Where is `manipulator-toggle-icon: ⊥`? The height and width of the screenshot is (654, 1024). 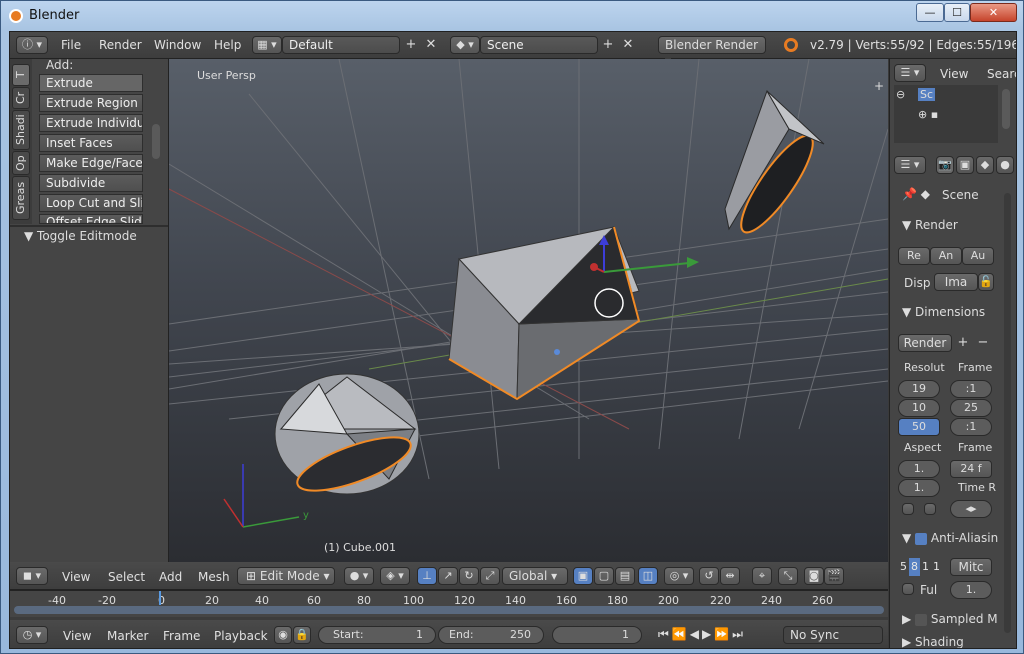 manipulator-toggle-icon: ⊥ is located at coordinates (427, 576).